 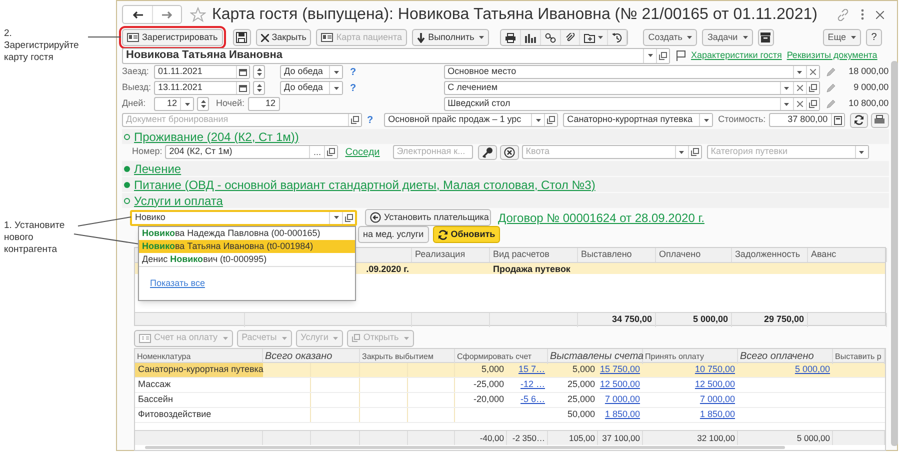 I want to click on table-cell-text: 50,000, so click(x=581, y=415).